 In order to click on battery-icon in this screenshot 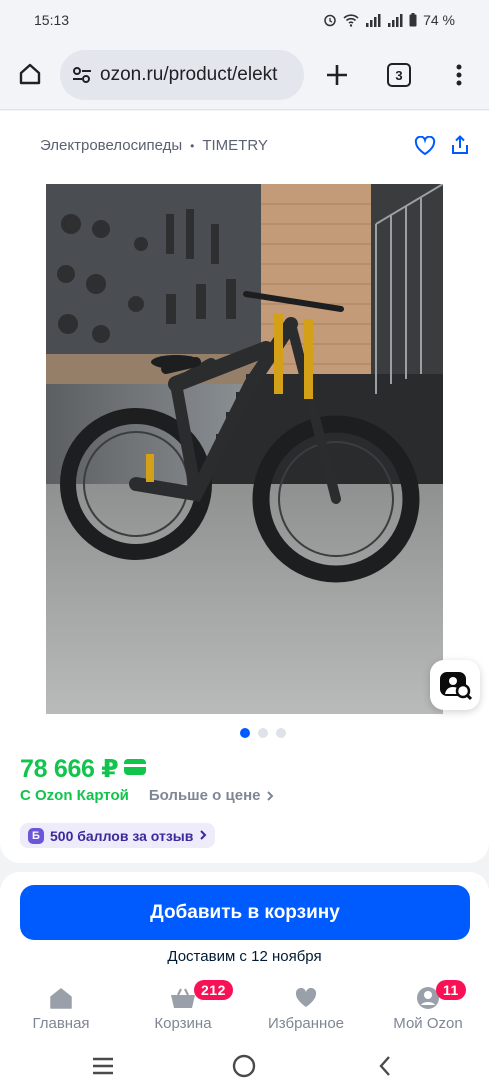, I will do `click(413, 20)`.